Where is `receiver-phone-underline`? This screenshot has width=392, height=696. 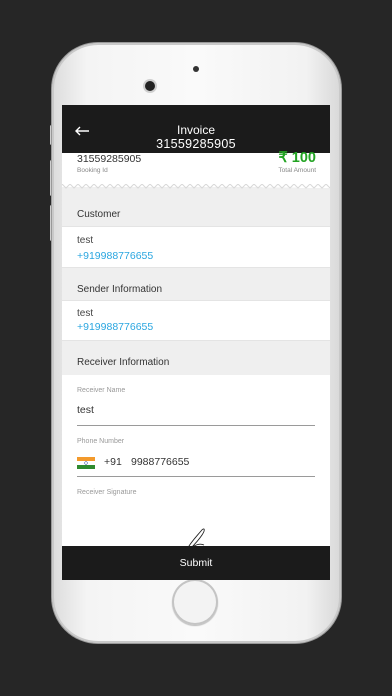
receiver-phone-underline is located at coordinates (196, 476).